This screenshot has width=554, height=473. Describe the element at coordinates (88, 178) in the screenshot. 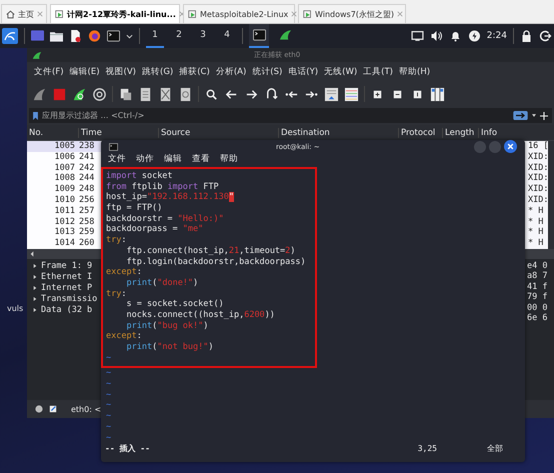

I see `table-cell: 244` at that location.